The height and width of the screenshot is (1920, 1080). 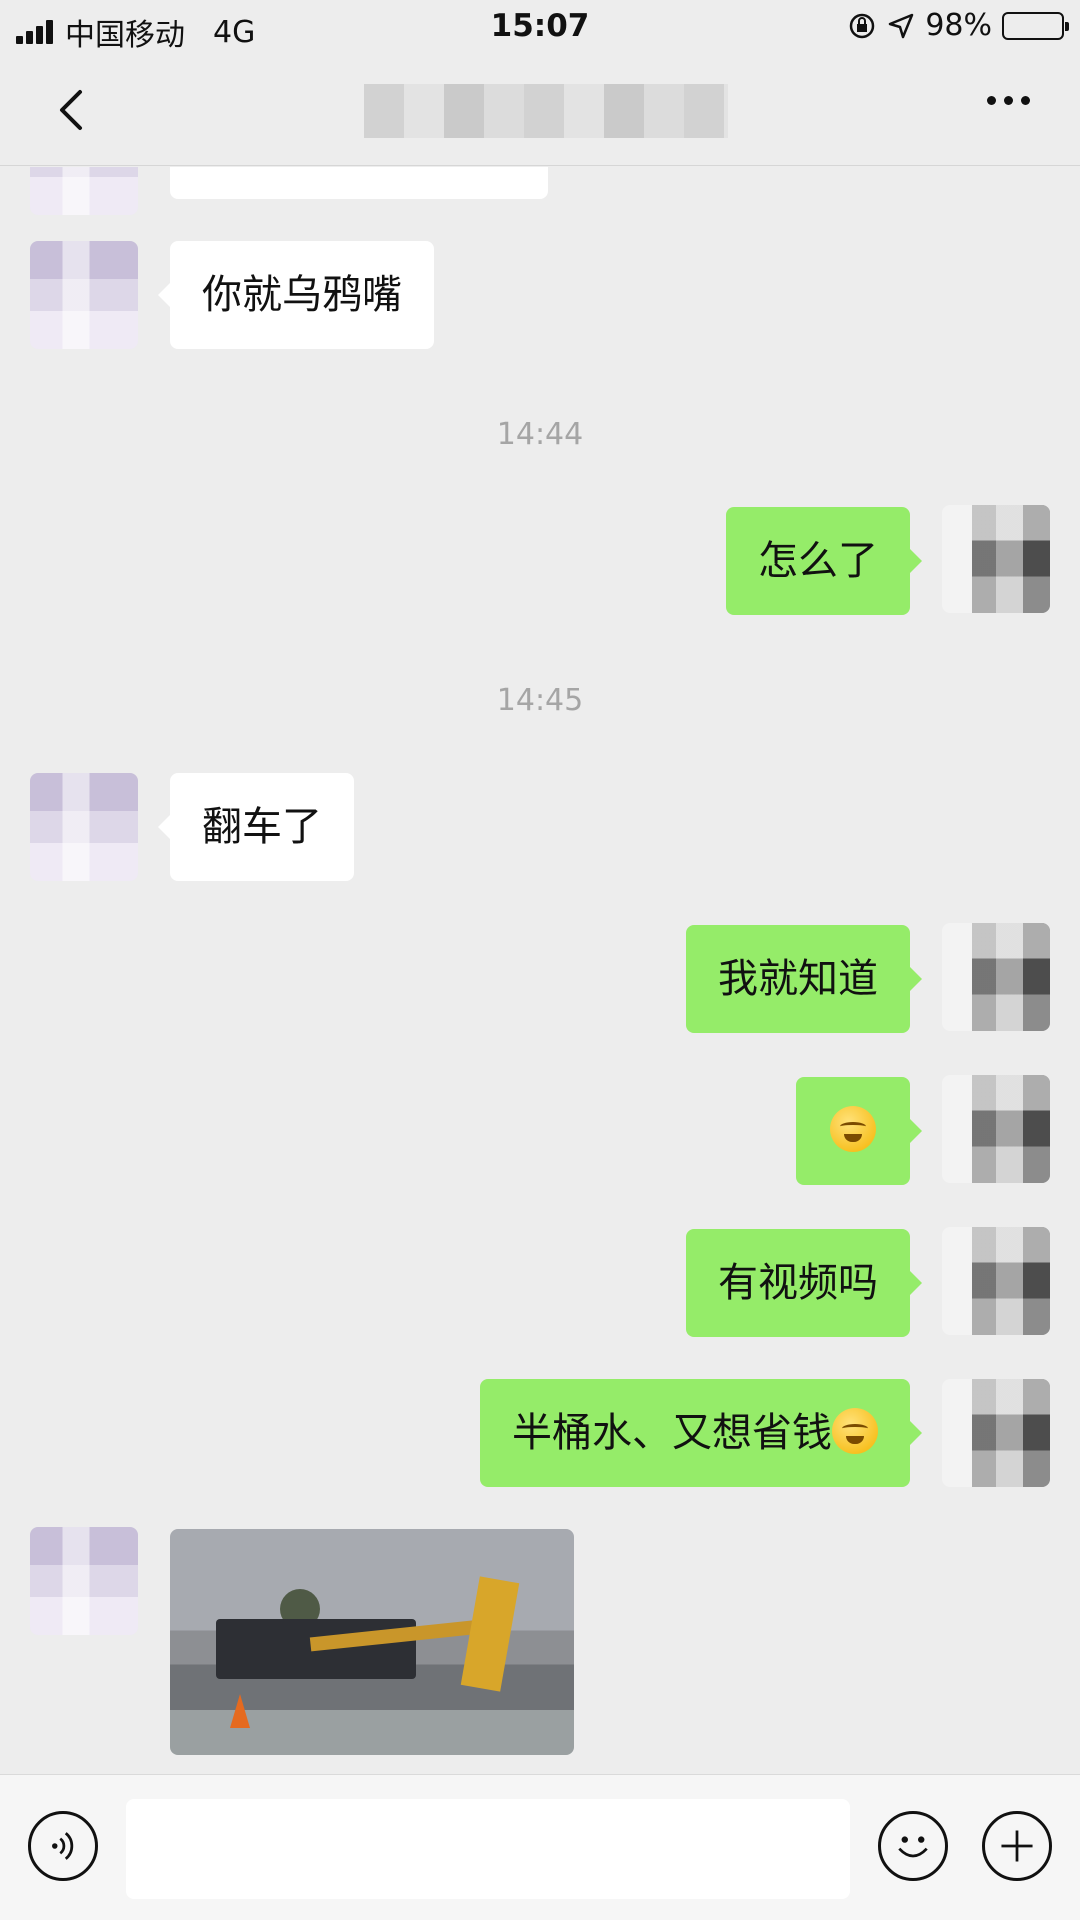 I want to click on plus-icon, so click(x=1017, y=1846).